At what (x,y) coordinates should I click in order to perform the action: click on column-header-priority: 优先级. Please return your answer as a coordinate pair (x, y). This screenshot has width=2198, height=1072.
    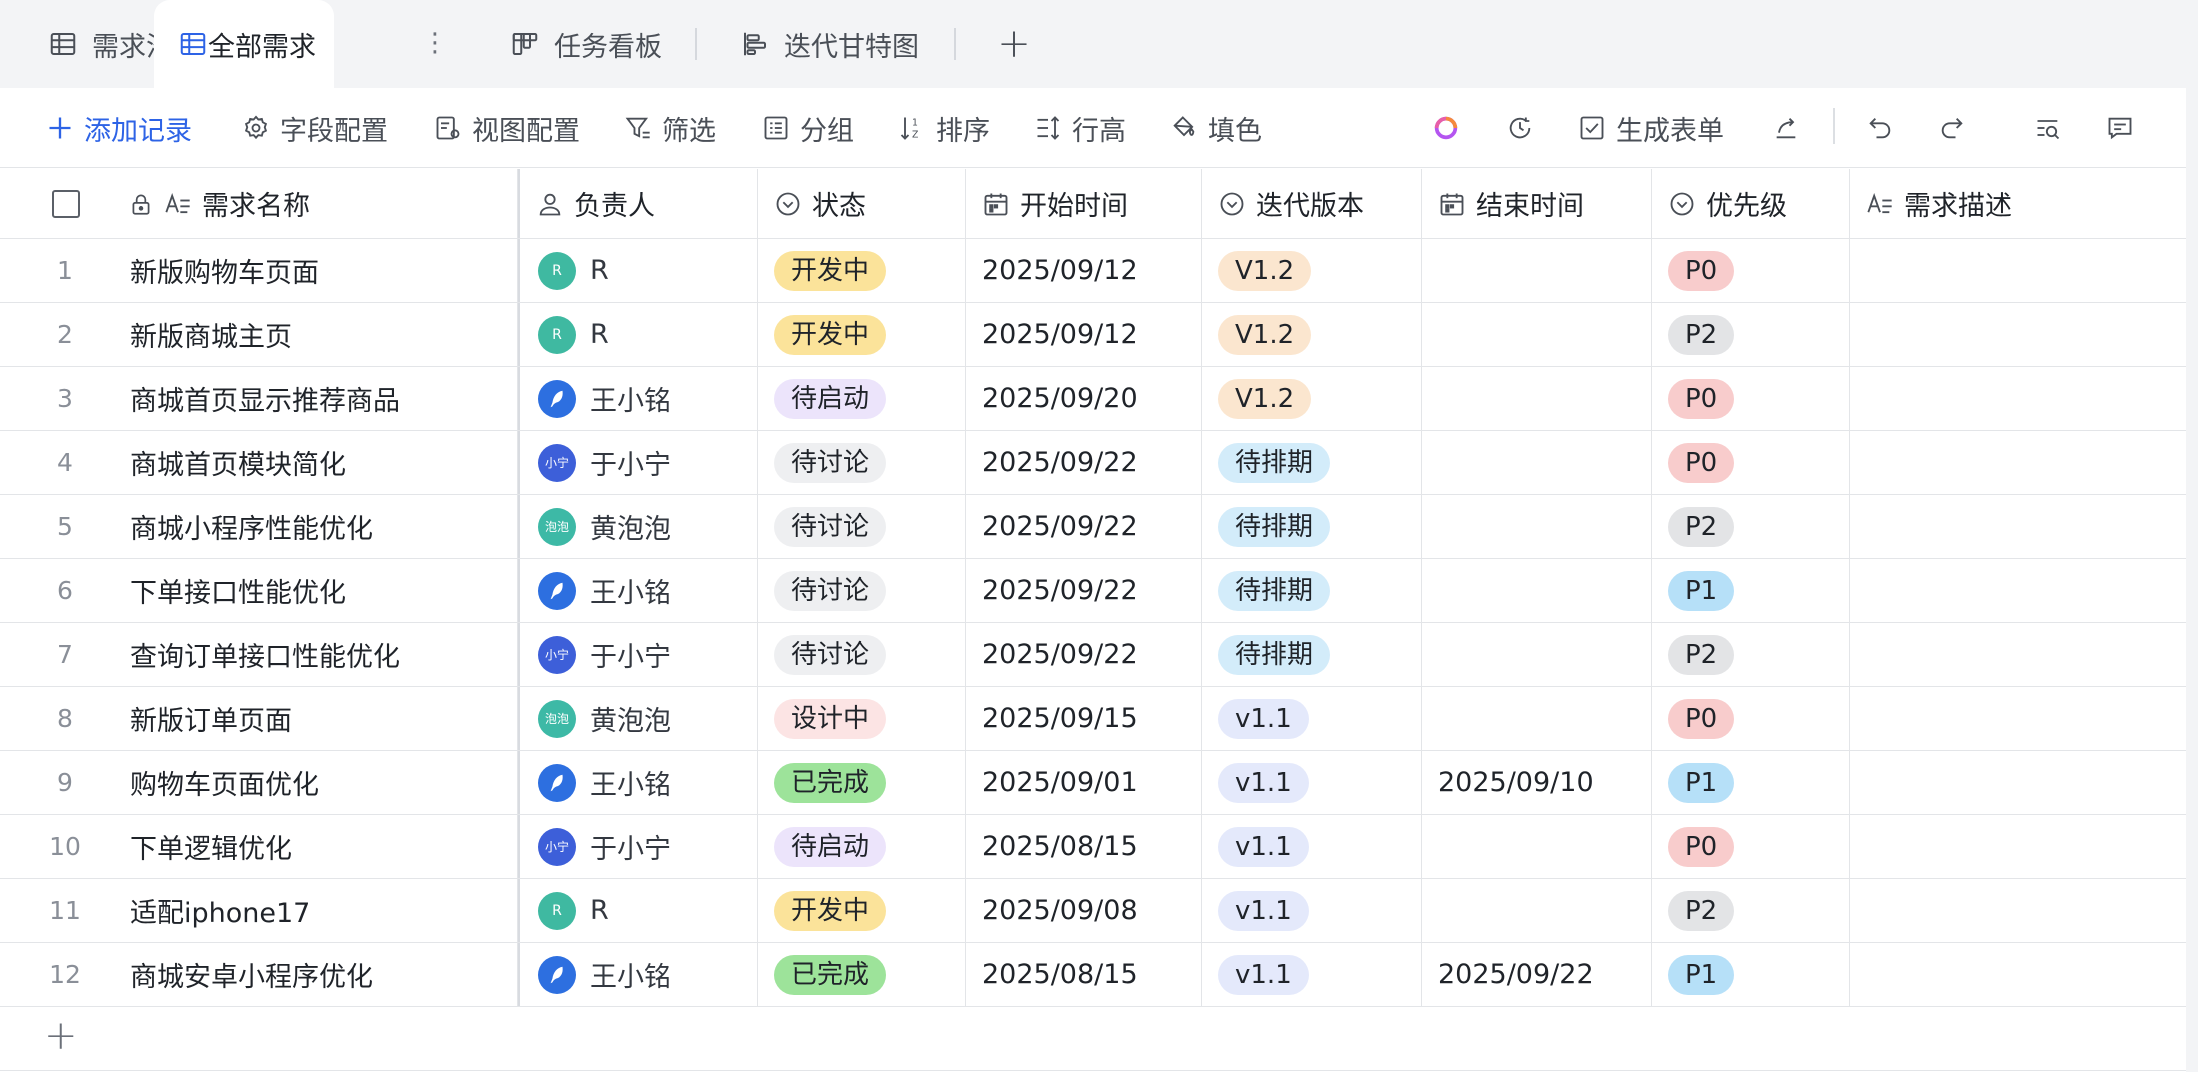
    Looking at the image, I should click on (1751, 203).